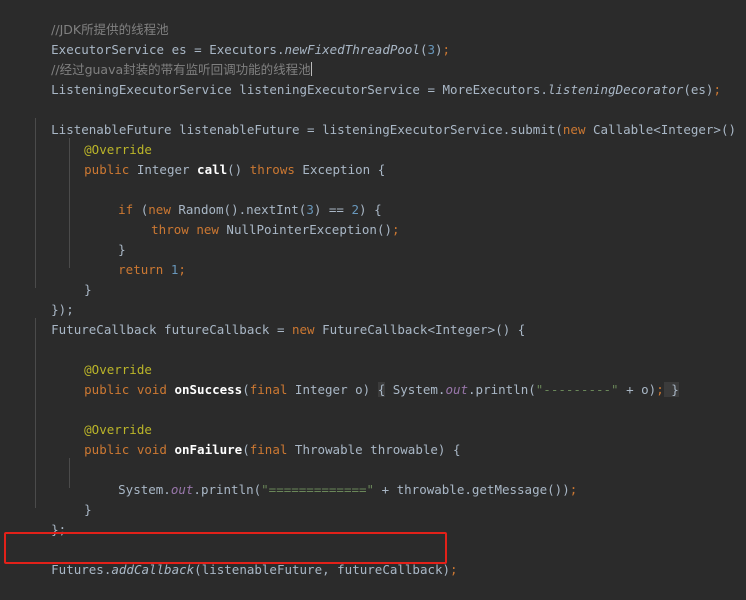 This screenshot has height=600, width=746. Describe the element at coordinates (577, 389) in the screenshot. I see `string-dashes: "---------"` at that location.